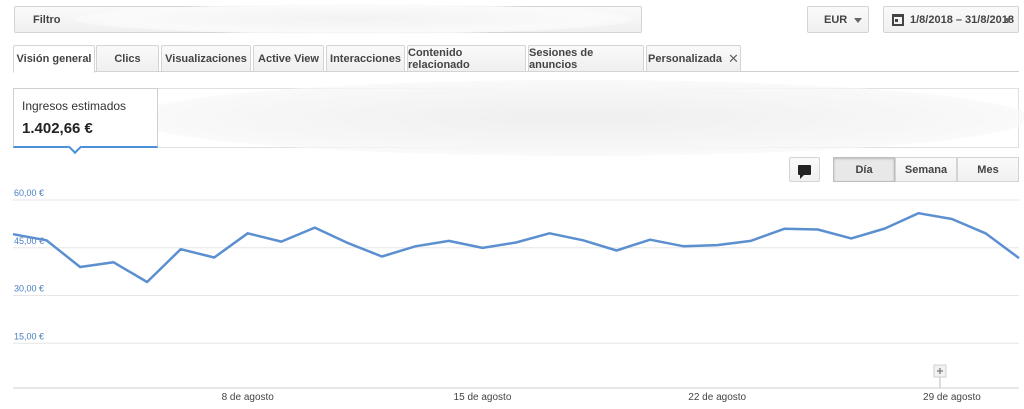 The height and width of the screenshot is (409, 1024). I want to click on filter-label: Filtro, so click(47, 19).